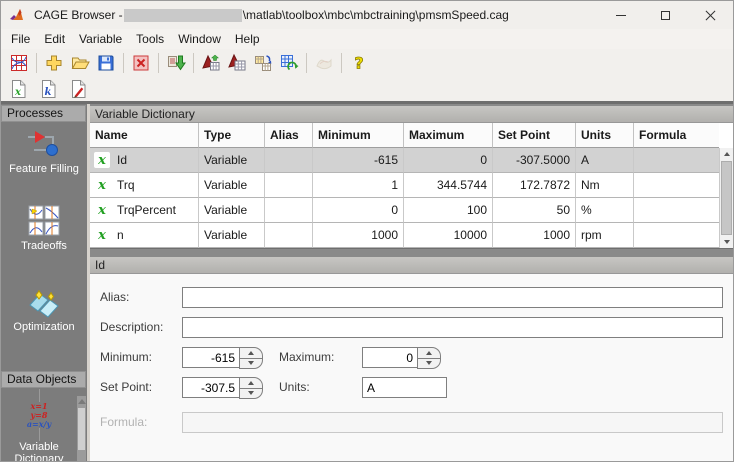  I want to click on menu-tools: Tools, so click(150, 39).